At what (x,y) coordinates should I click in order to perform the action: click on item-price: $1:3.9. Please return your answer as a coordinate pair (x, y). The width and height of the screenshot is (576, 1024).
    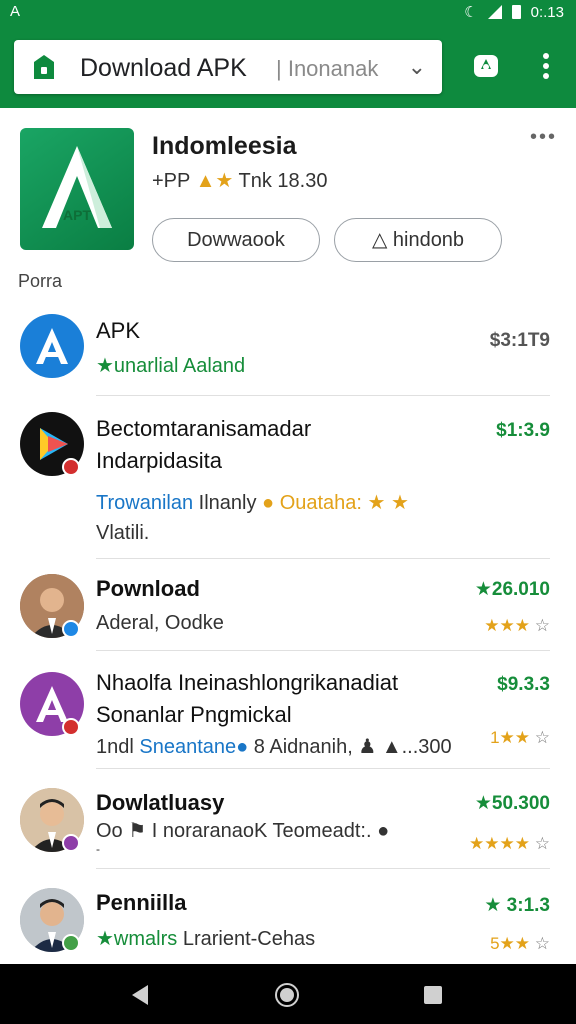
    Looking at the image, I should click on (523, 430).